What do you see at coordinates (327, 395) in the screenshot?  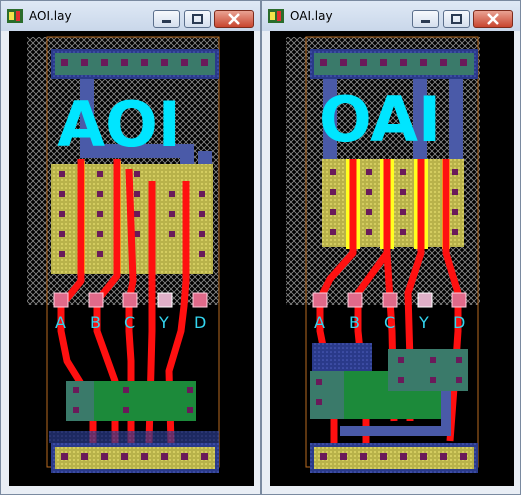 I see `n-diffusion-left` at bounding box center [327, 395].